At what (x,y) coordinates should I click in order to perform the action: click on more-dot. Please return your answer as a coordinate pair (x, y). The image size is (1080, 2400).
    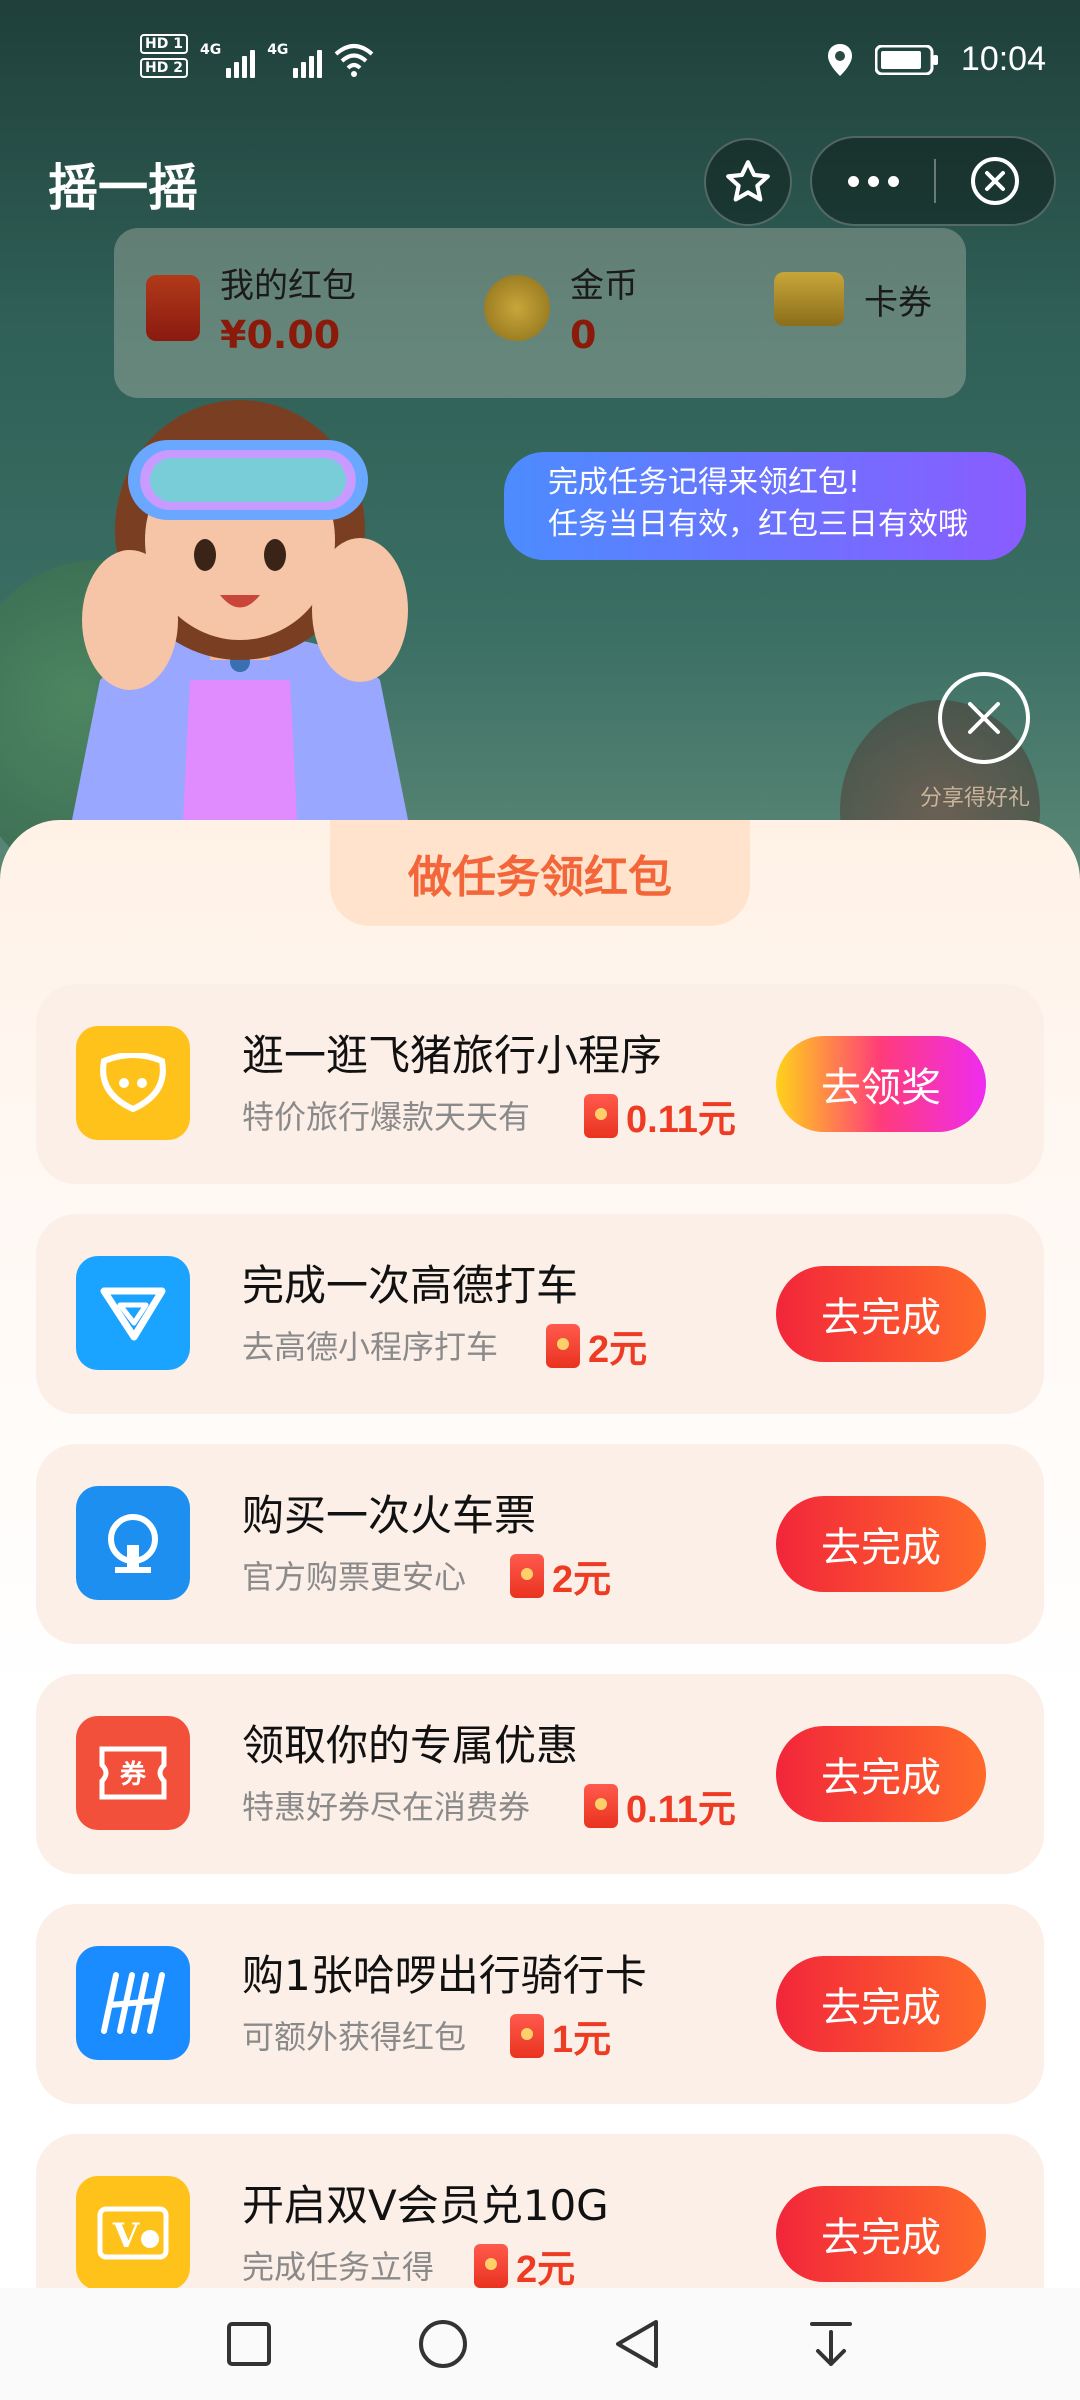
    Looking at the image, I should click on (873, 181).